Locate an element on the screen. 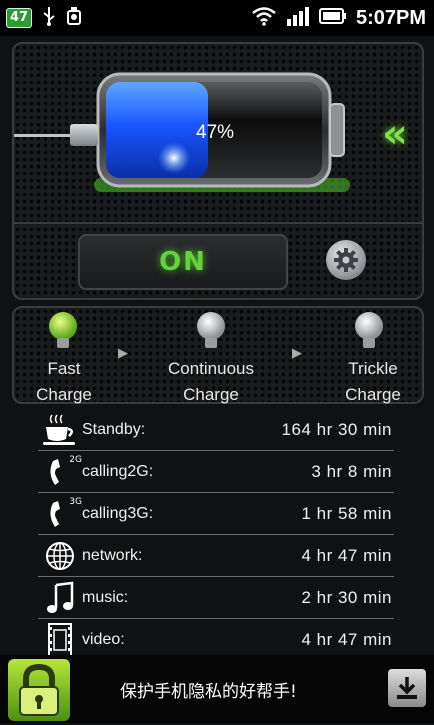 The image size is (434, 725). network-badge: 3G is located at coordinates (75, 502).